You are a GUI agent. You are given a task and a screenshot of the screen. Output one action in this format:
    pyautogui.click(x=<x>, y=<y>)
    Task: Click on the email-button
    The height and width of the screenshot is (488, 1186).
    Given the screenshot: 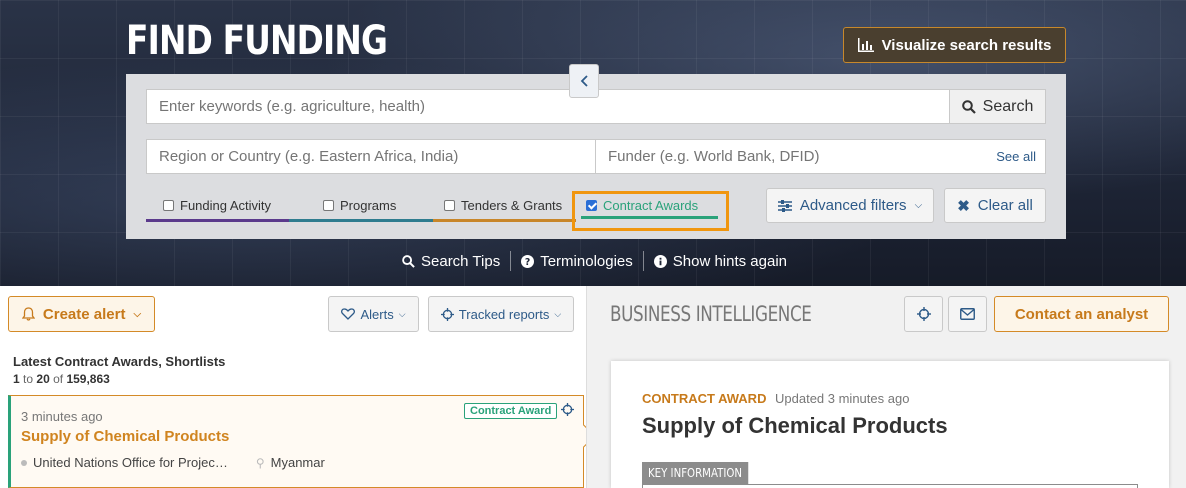 What is the action you would take?
    pyautogui.click(x=967, y=314)
    